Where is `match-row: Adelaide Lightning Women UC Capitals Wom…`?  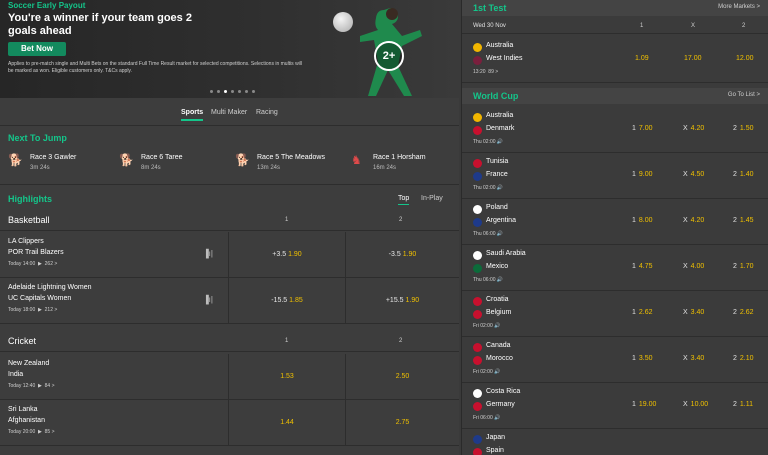
match-row: Adelaide Lightning Women UC Capitals Wom… is located at coordinates (229, 301).